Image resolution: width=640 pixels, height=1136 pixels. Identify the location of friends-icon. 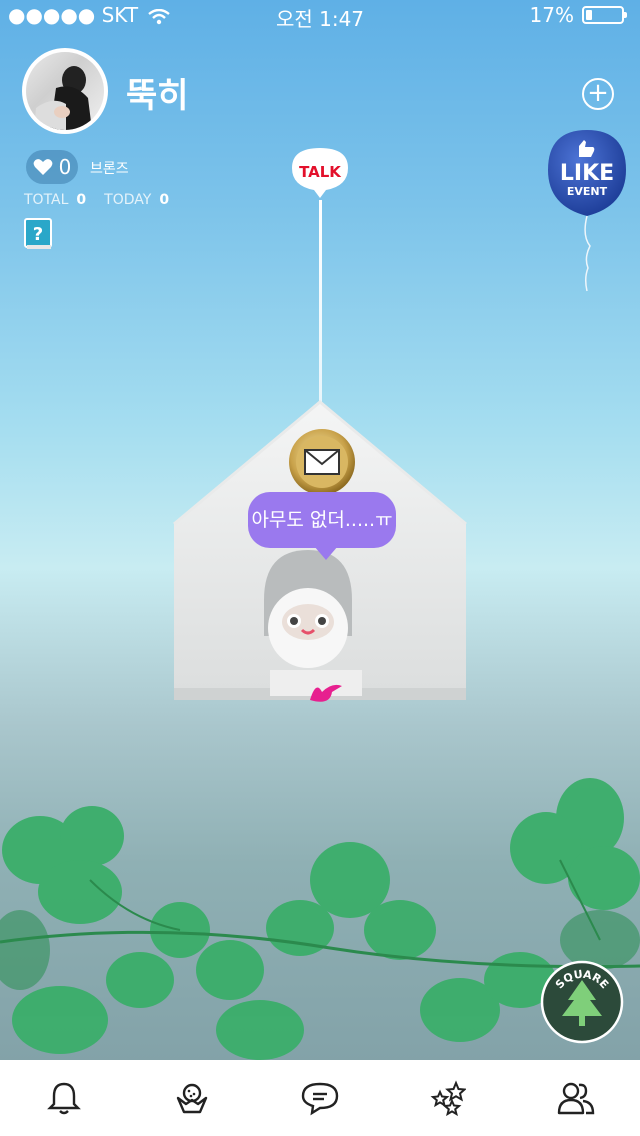
(576, 1098).